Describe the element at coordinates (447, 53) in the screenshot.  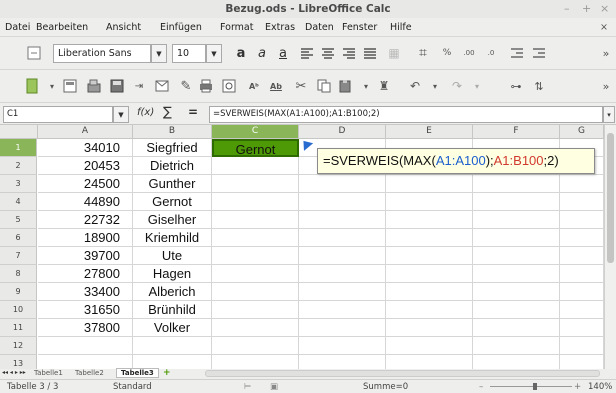
I see `percent-icon: %` at that location.